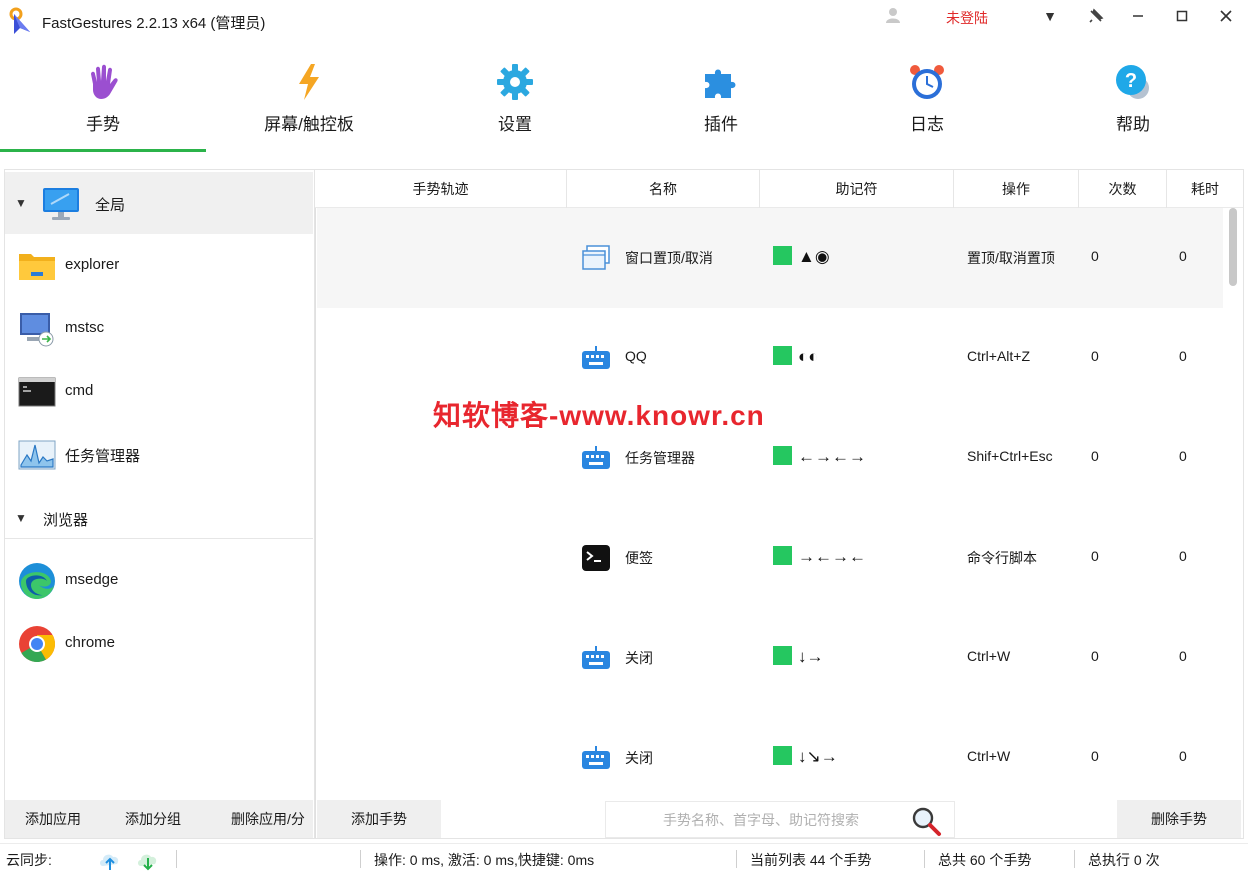 Image resolution: width=1248 pixels, height=873 pixels. Describe the element at coordinates (1011, 258) in the screenshot. I see `gesture-action: 置顶/取消置顶` at that location.